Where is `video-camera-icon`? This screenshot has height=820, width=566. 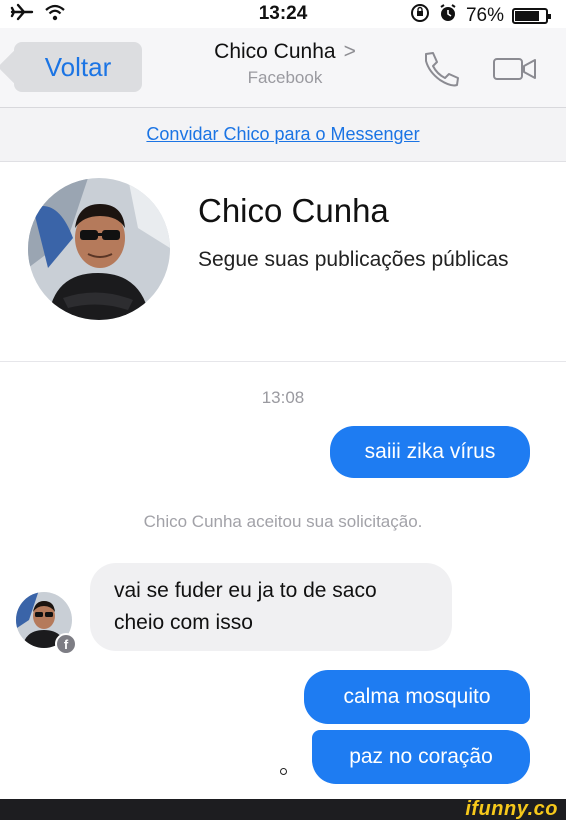
video-camera-icon is located at coordinates (515, 69).